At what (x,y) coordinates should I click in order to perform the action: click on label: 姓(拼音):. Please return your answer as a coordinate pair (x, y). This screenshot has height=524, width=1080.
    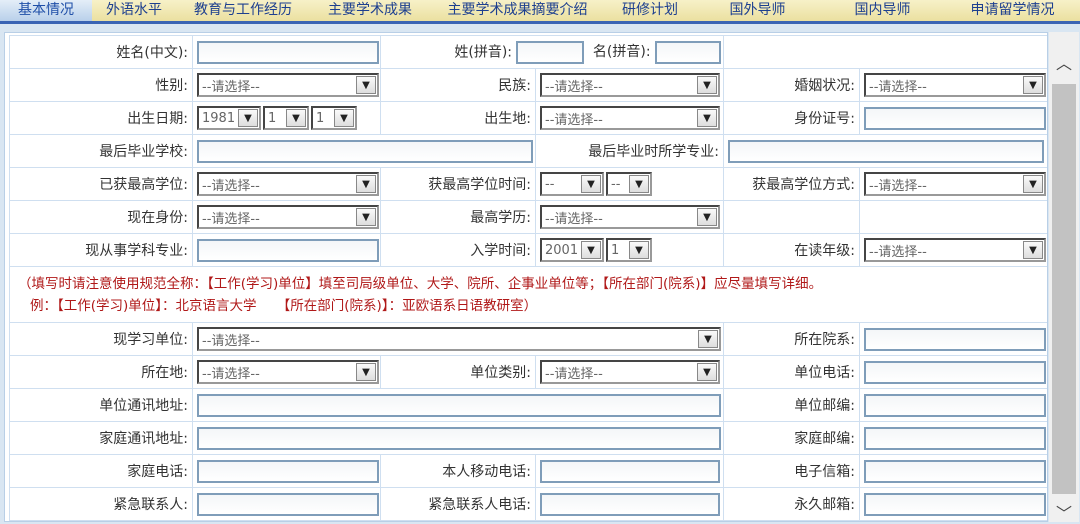
    Looking at the image, I should click on (483, 52).